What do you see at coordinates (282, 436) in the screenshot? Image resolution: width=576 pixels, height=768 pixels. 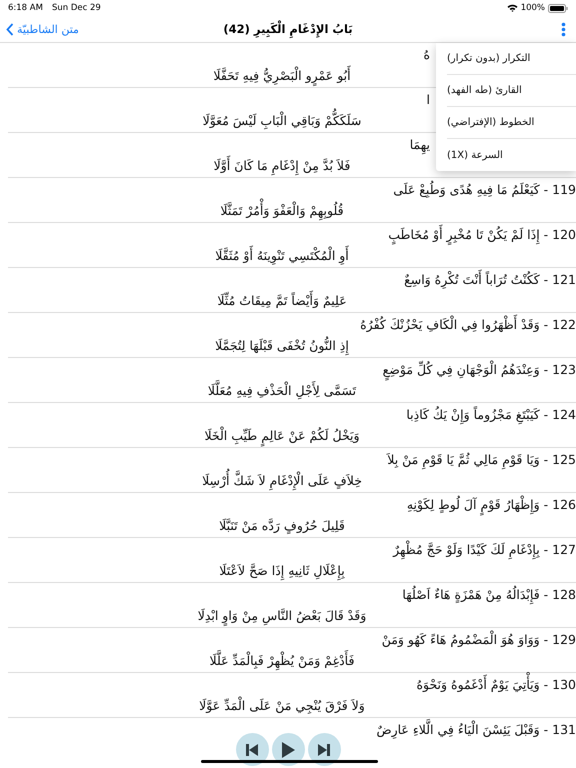 I see `verse-line: وَيَخْلُ لَكُمْ عَنْ عَالِمٍ طَيِّبِ الْخَلَا` at bounding box center [282, 436].